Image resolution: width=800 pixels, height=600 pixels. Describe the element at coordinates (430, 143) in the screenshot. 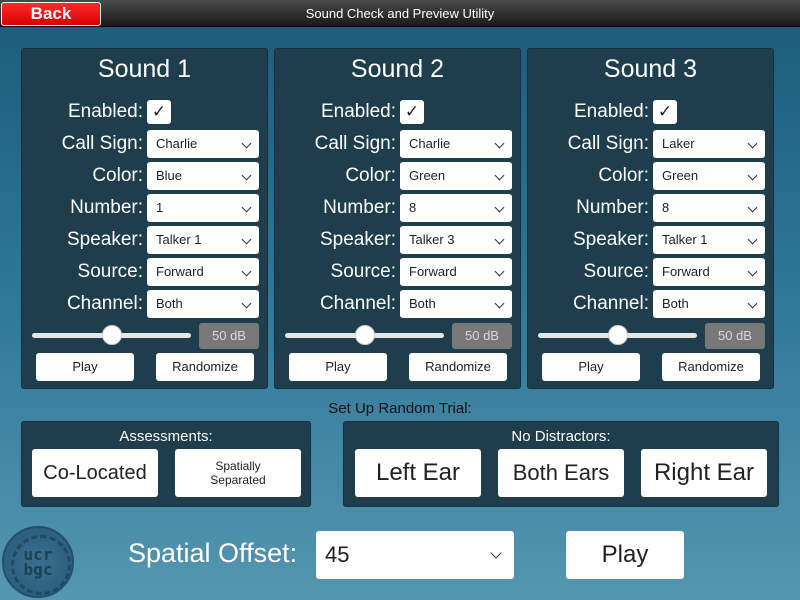

I see `call-sign-value: Charlie` at that location.